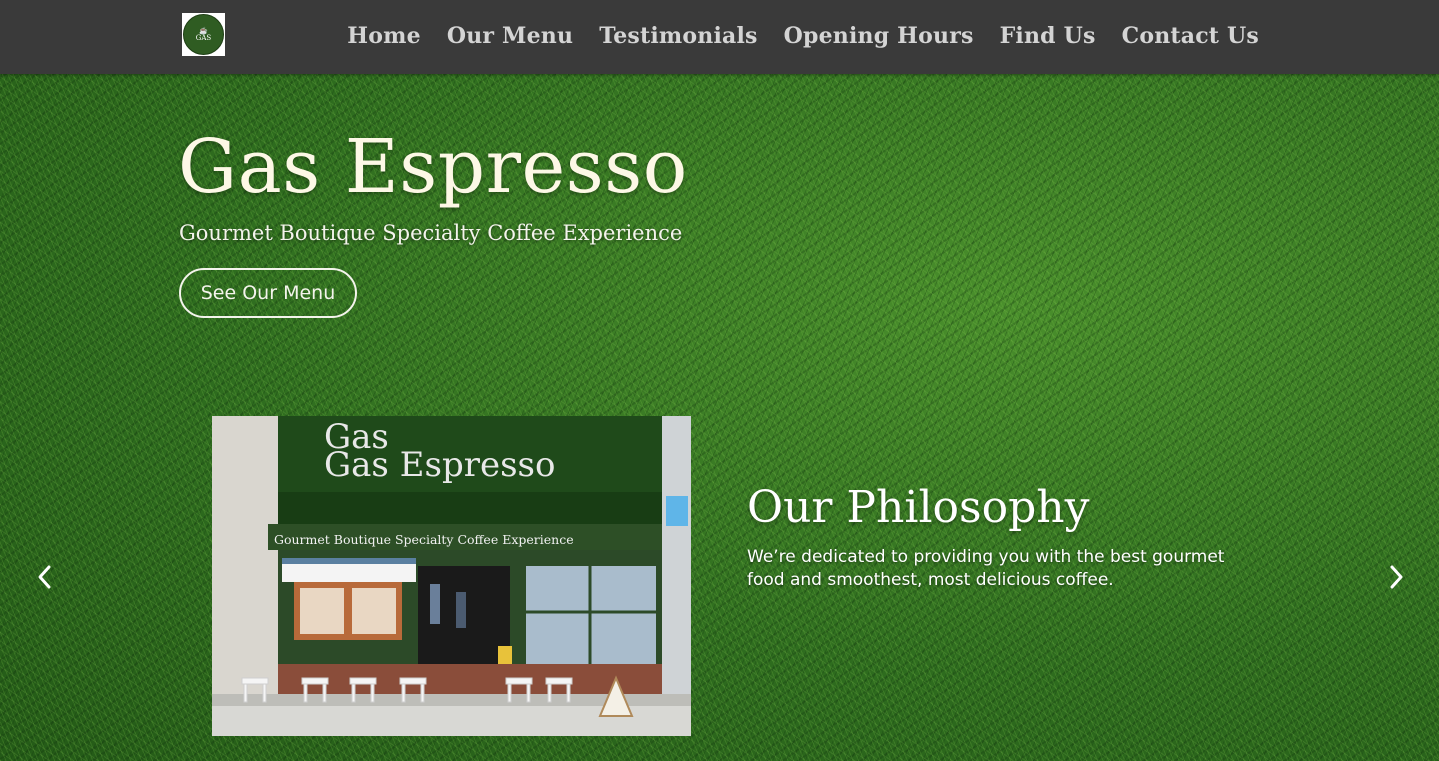 This screenshot has width=1439, height=761. What do you see at coordinates (1048, 36) in the screenshot?
I see `nav-link-find-us: Find Us` at bounding box center [1048, 36].